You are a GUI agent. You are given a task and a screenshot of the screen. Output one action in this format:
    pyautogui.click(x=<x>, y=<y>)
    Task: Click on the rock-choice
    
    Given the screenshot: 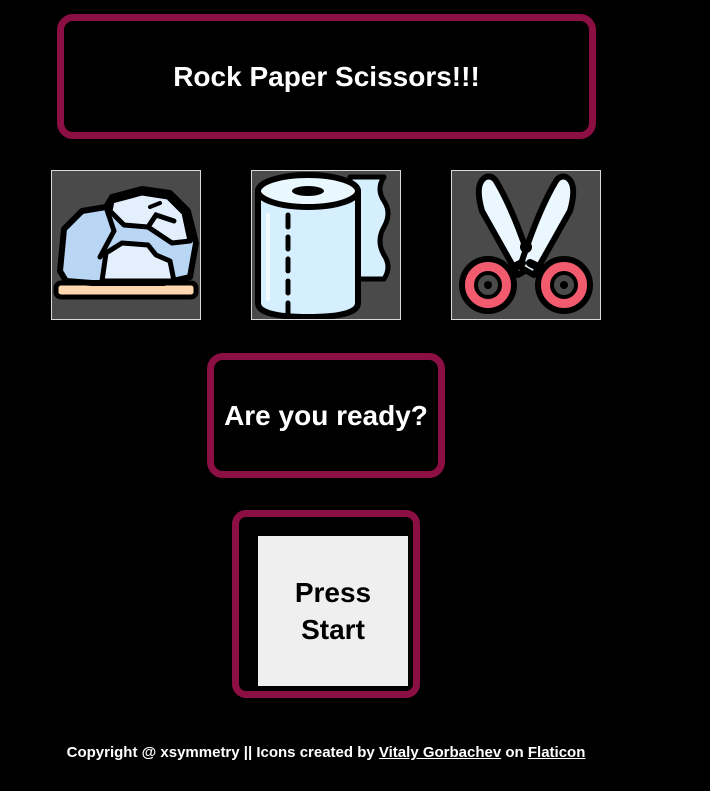 What is the action you would take?
    pyautogui.click(x=126, y=245)
    